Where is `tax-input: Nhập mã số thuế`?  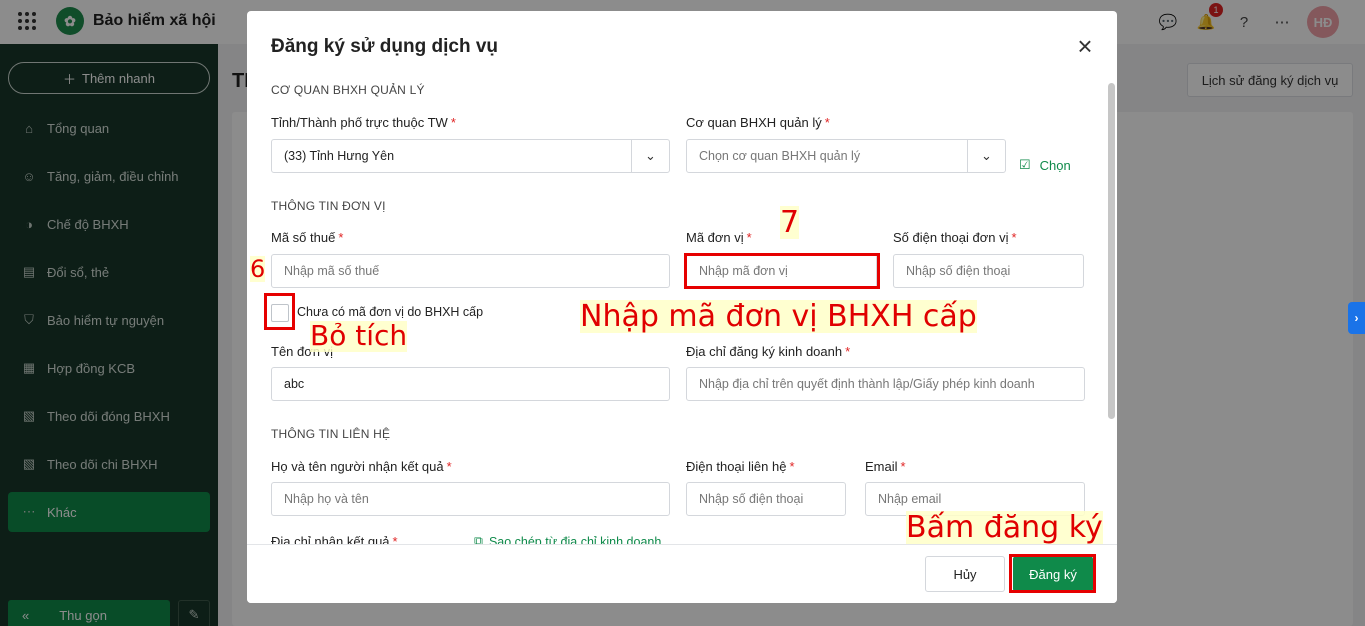
tax-input: Nhập mã số thuế is located at coordinates (470, 271).